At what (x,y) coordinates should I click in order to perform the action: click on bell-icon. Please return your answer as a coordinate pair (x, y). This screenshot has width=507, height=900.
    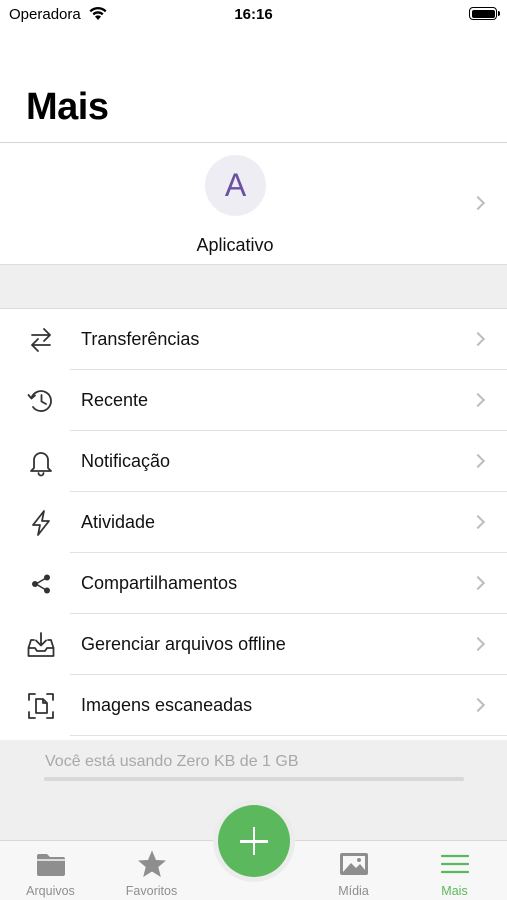
    Looking at the image, I should click on (41, 464).